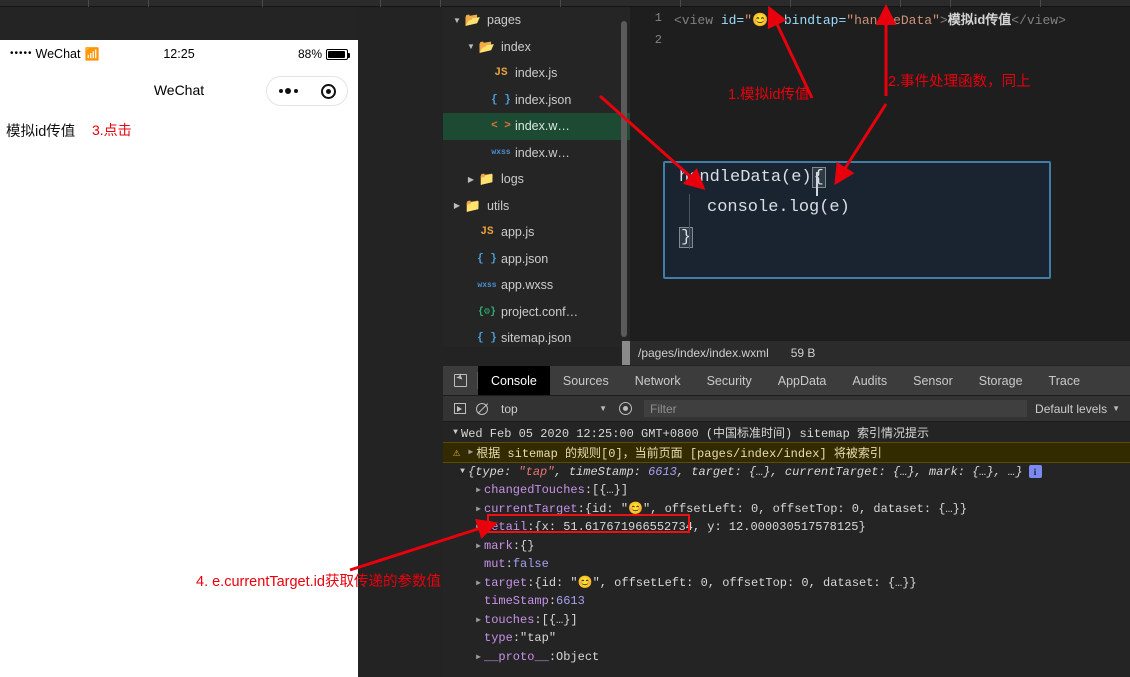 The width and height of the screenshot is (1130, 677). I want to click on console-property-row: ▶ __proto__: Object, so click(786, 657).